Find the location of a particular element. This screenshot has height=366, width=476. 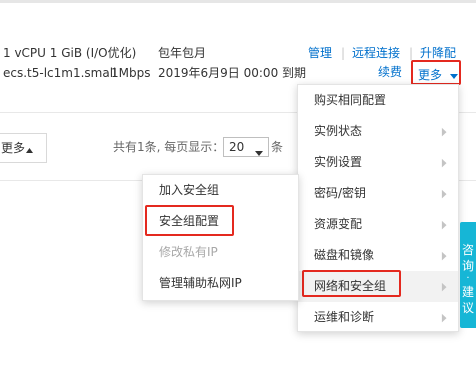

menu-item-disk-image: 磁盘和镜像 ▶ is located at coordinates (378, 255).